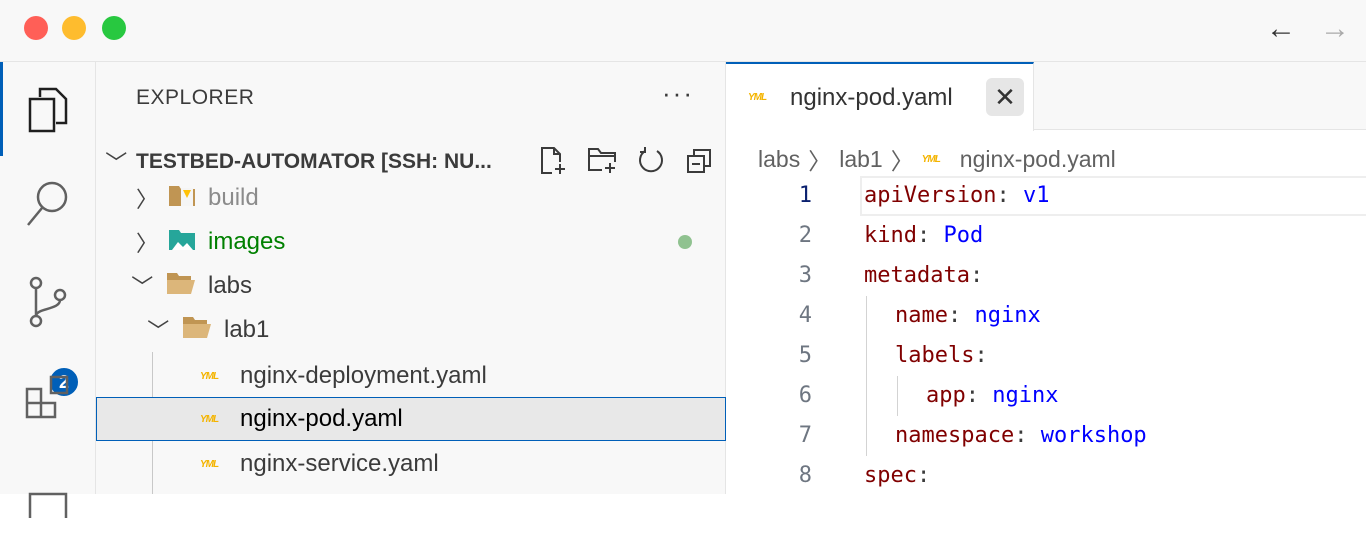  I want to click on extensions-icon, so click(48, 398).